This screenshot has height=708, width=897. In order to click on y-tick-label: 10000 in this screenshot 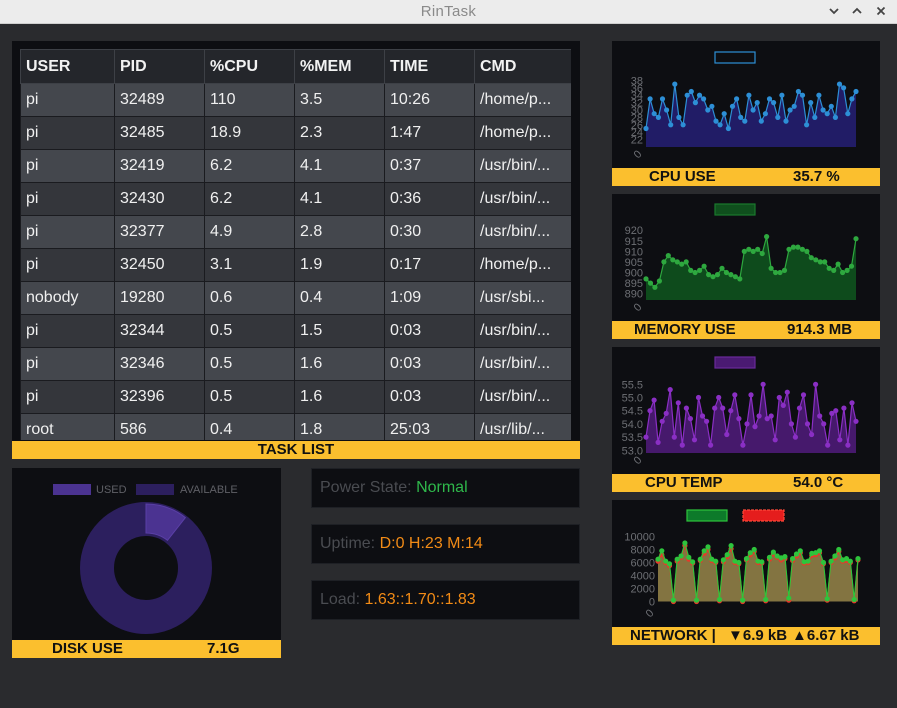, I will do `click(639, 537)`.